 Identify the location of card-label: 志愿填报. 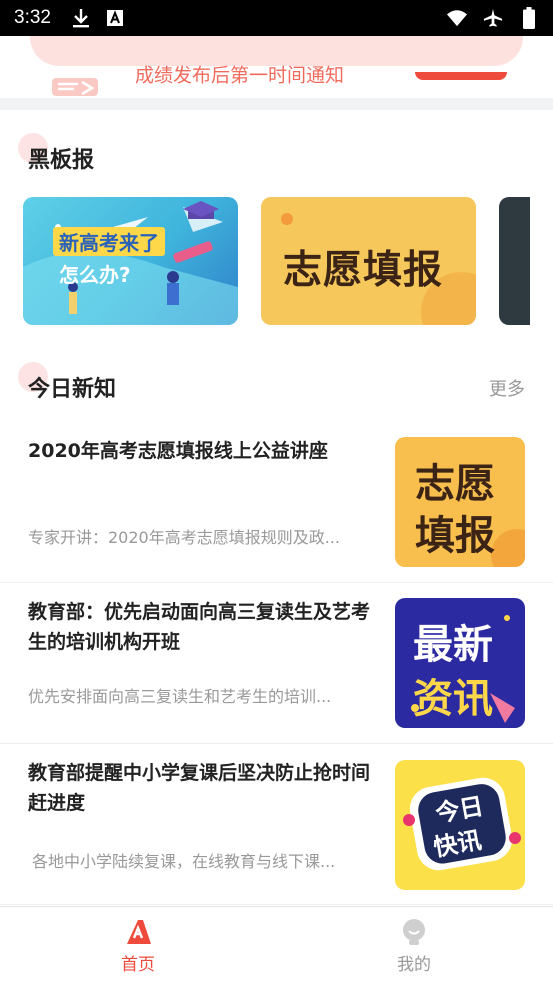
(363, 270).